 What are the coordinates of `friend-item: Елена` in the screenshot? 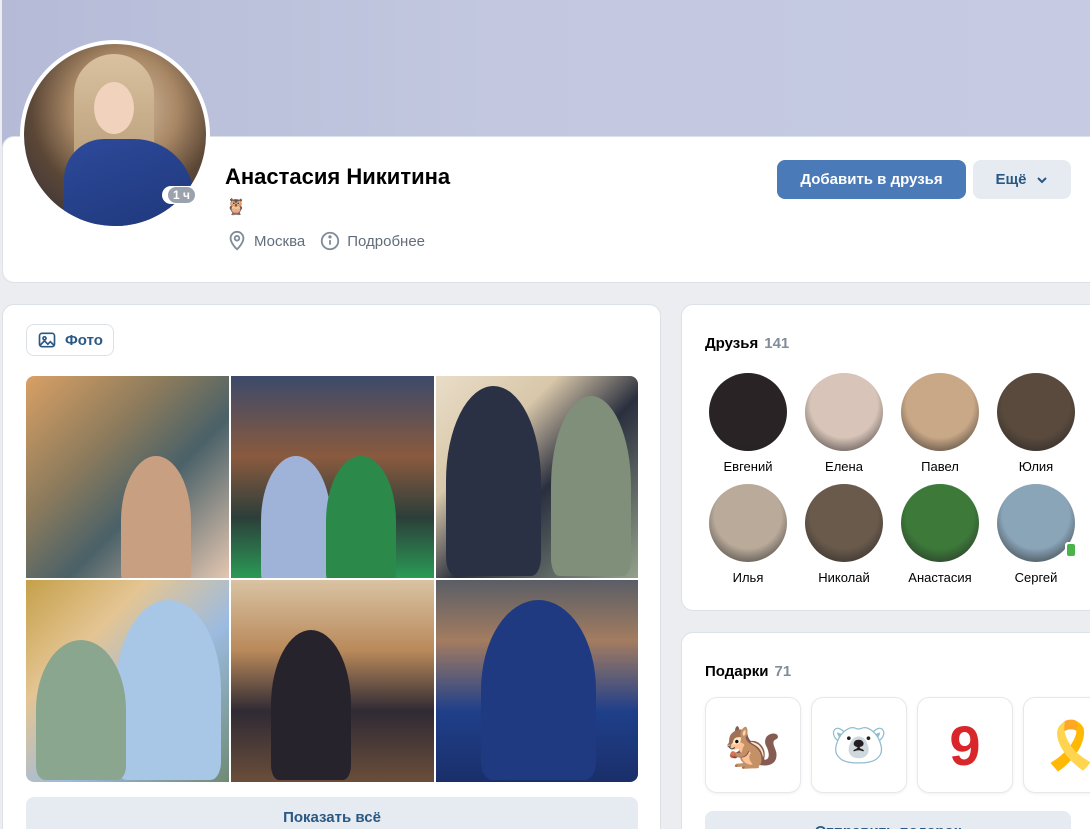 It's located at (844, 423).